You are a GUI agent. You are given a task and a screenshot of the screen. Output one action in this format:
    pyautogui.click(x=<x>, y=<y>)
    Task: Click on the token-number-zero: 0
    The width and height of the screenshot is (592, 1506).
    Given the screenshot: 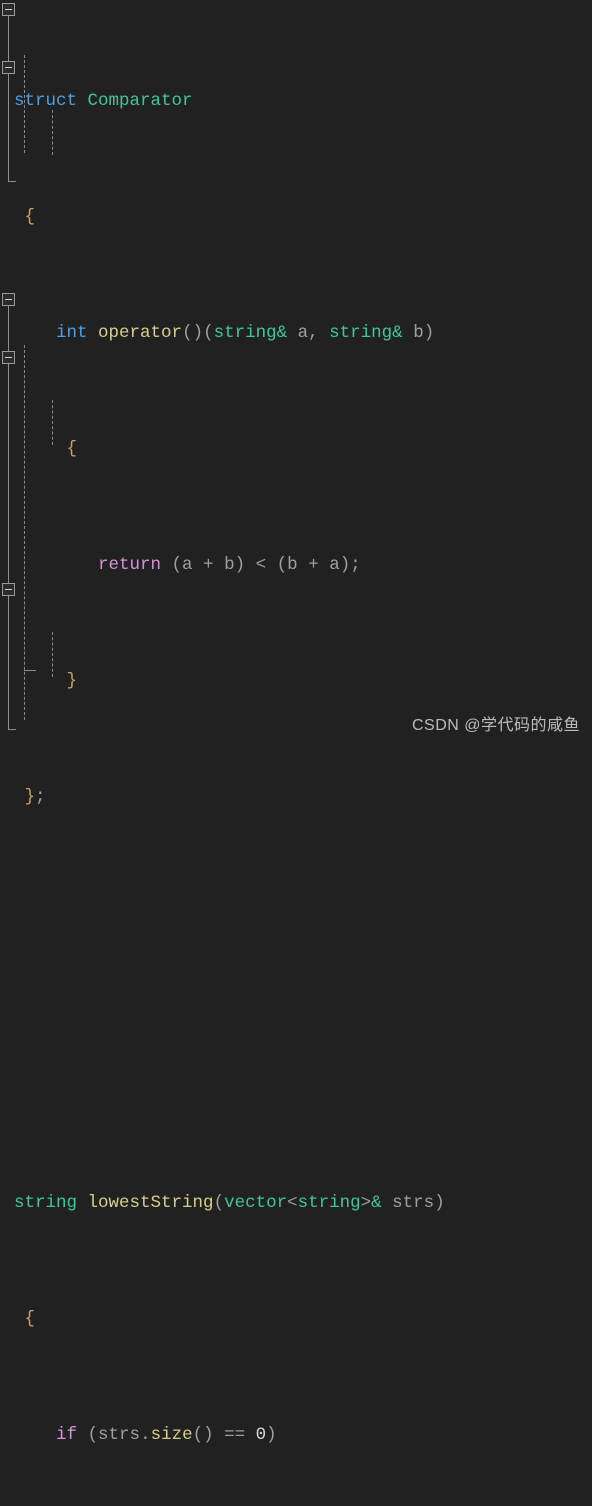 What is the action you would take?
    pyautogui.click(x=261, y=1435)
    